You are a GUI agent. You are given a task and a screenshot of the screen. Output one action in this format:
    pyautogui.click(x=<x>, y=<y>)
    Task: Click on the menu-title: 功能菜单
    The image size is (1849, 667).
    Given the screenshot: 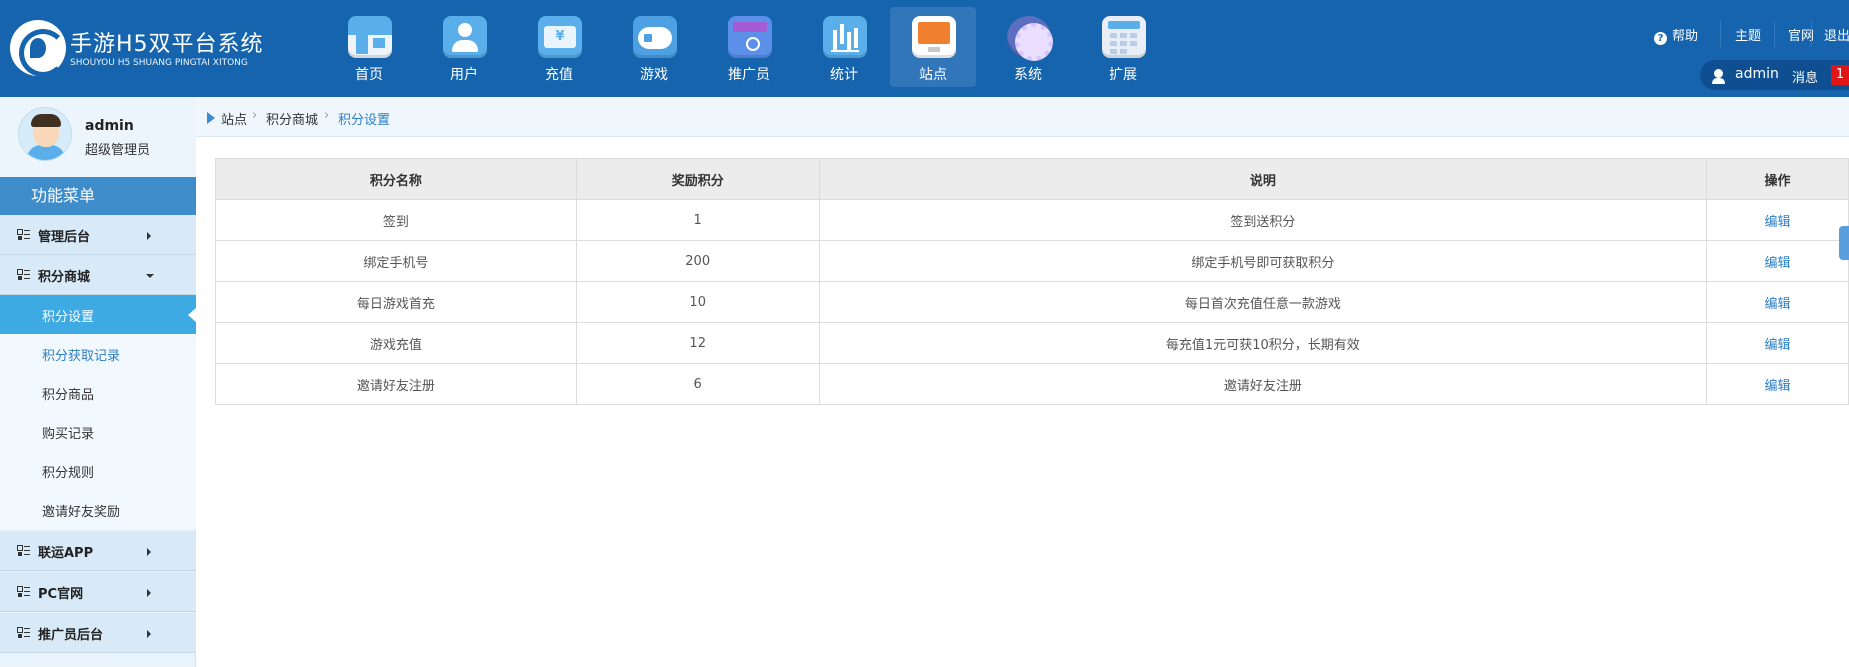 What is the action you would take?
    pyautogui.click(x=98, y=196)
    